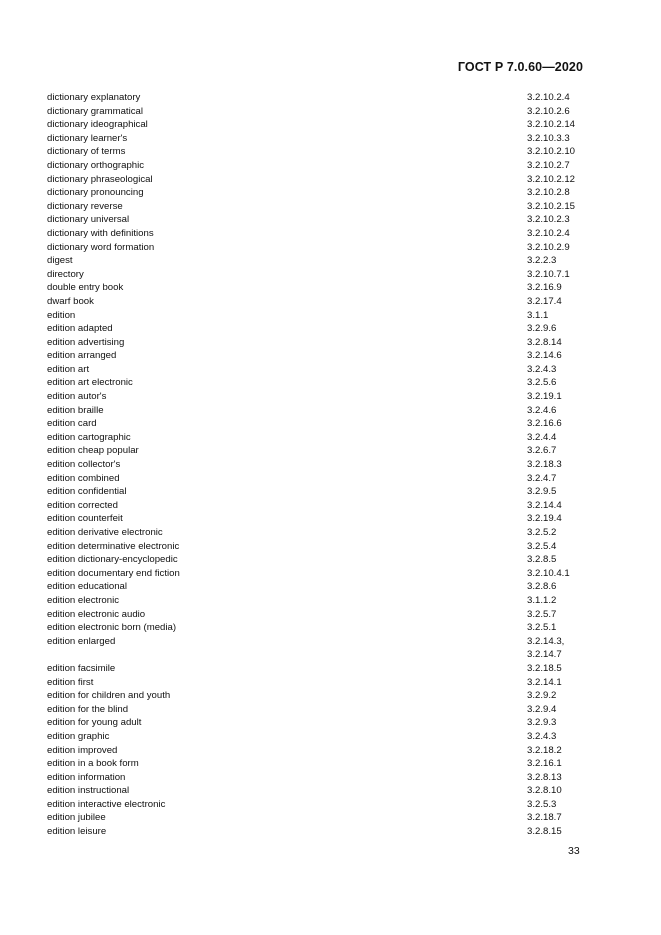 The width and height of the screenshot is (661, 935). Describe the element at coordinates (574, 851) in the screenshot. I see `page-number: 33` at that location.